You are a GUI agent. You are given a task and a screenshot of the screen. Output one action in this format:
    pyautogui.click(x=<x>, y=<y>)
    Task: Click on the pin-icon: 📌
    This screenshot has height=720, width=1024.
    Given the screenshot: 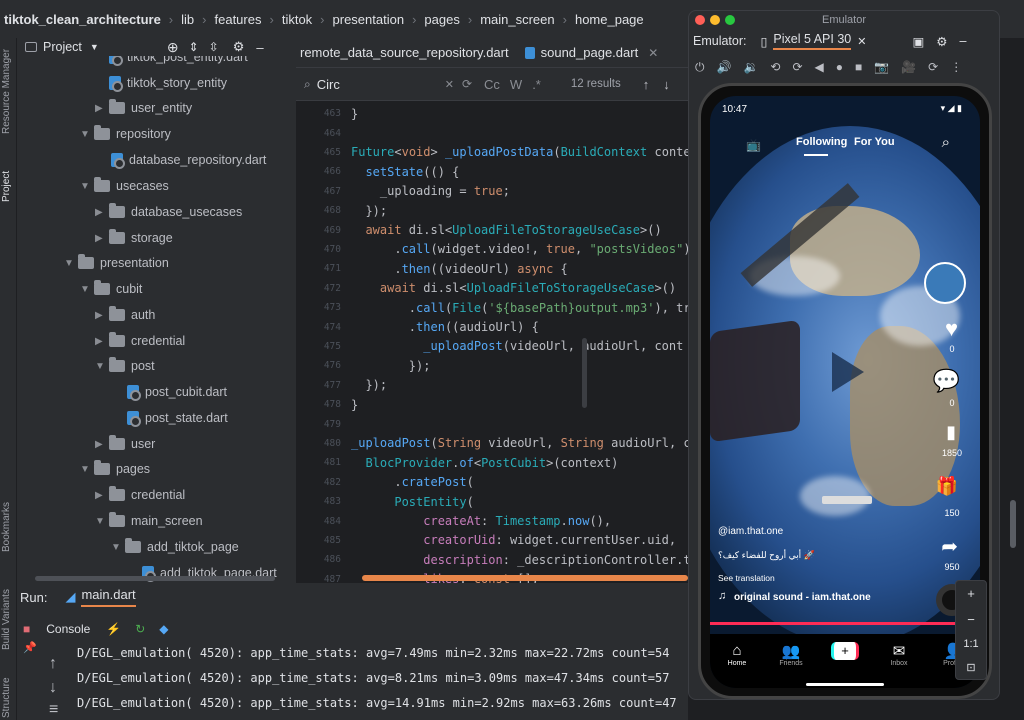 What is the action you would take?
    pyautogui.click(x=30, y=647)
    